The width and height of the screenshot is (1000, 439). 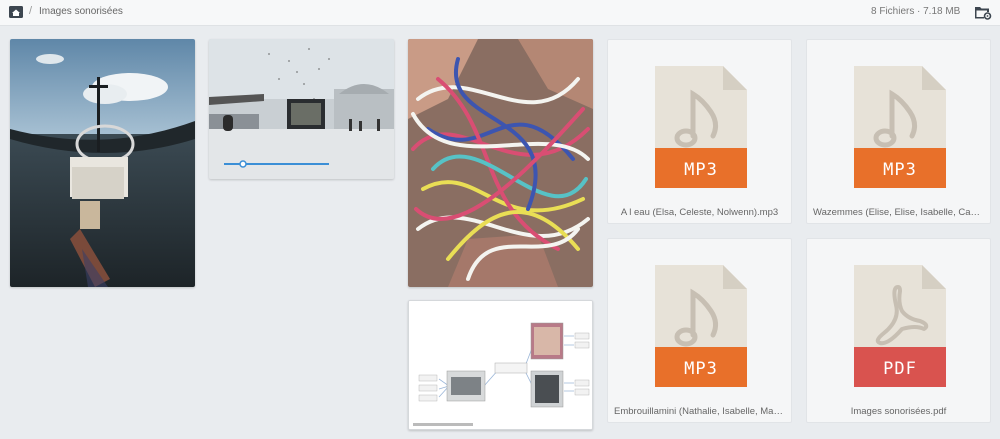 I want to click on file-tile-boat-photo, so click(x=102, y=163).